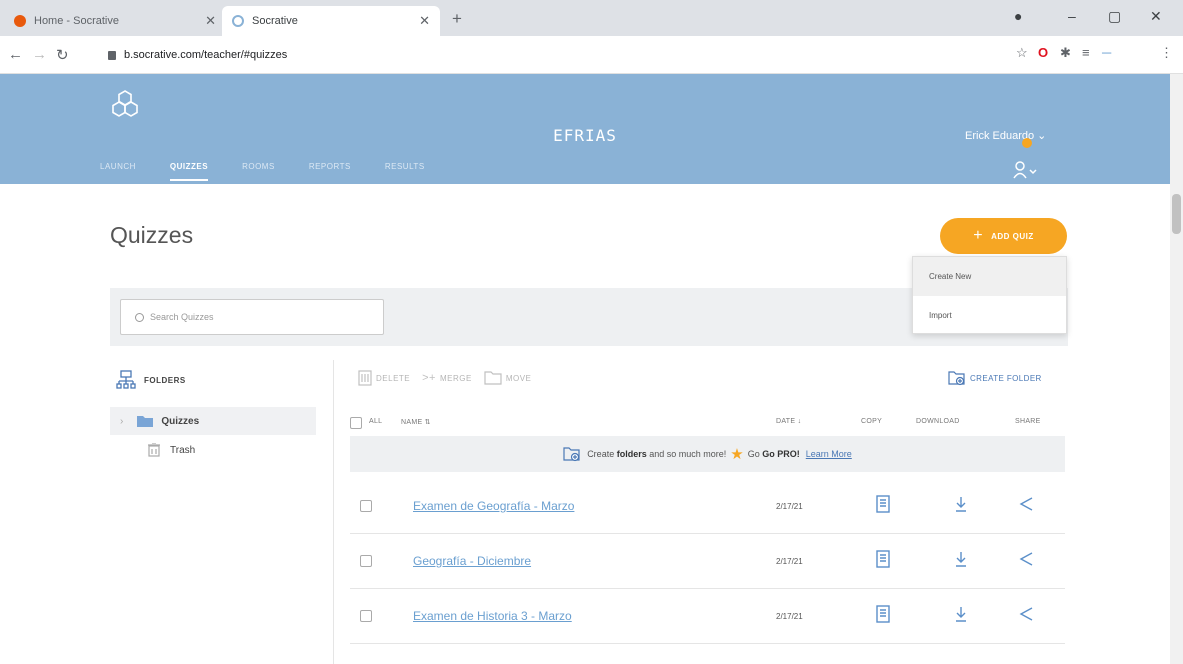 The height and width of the screenshot is (664, 1183). I want to click on add-quiz-button: + ADD QUIZ, so click(1003, 236).